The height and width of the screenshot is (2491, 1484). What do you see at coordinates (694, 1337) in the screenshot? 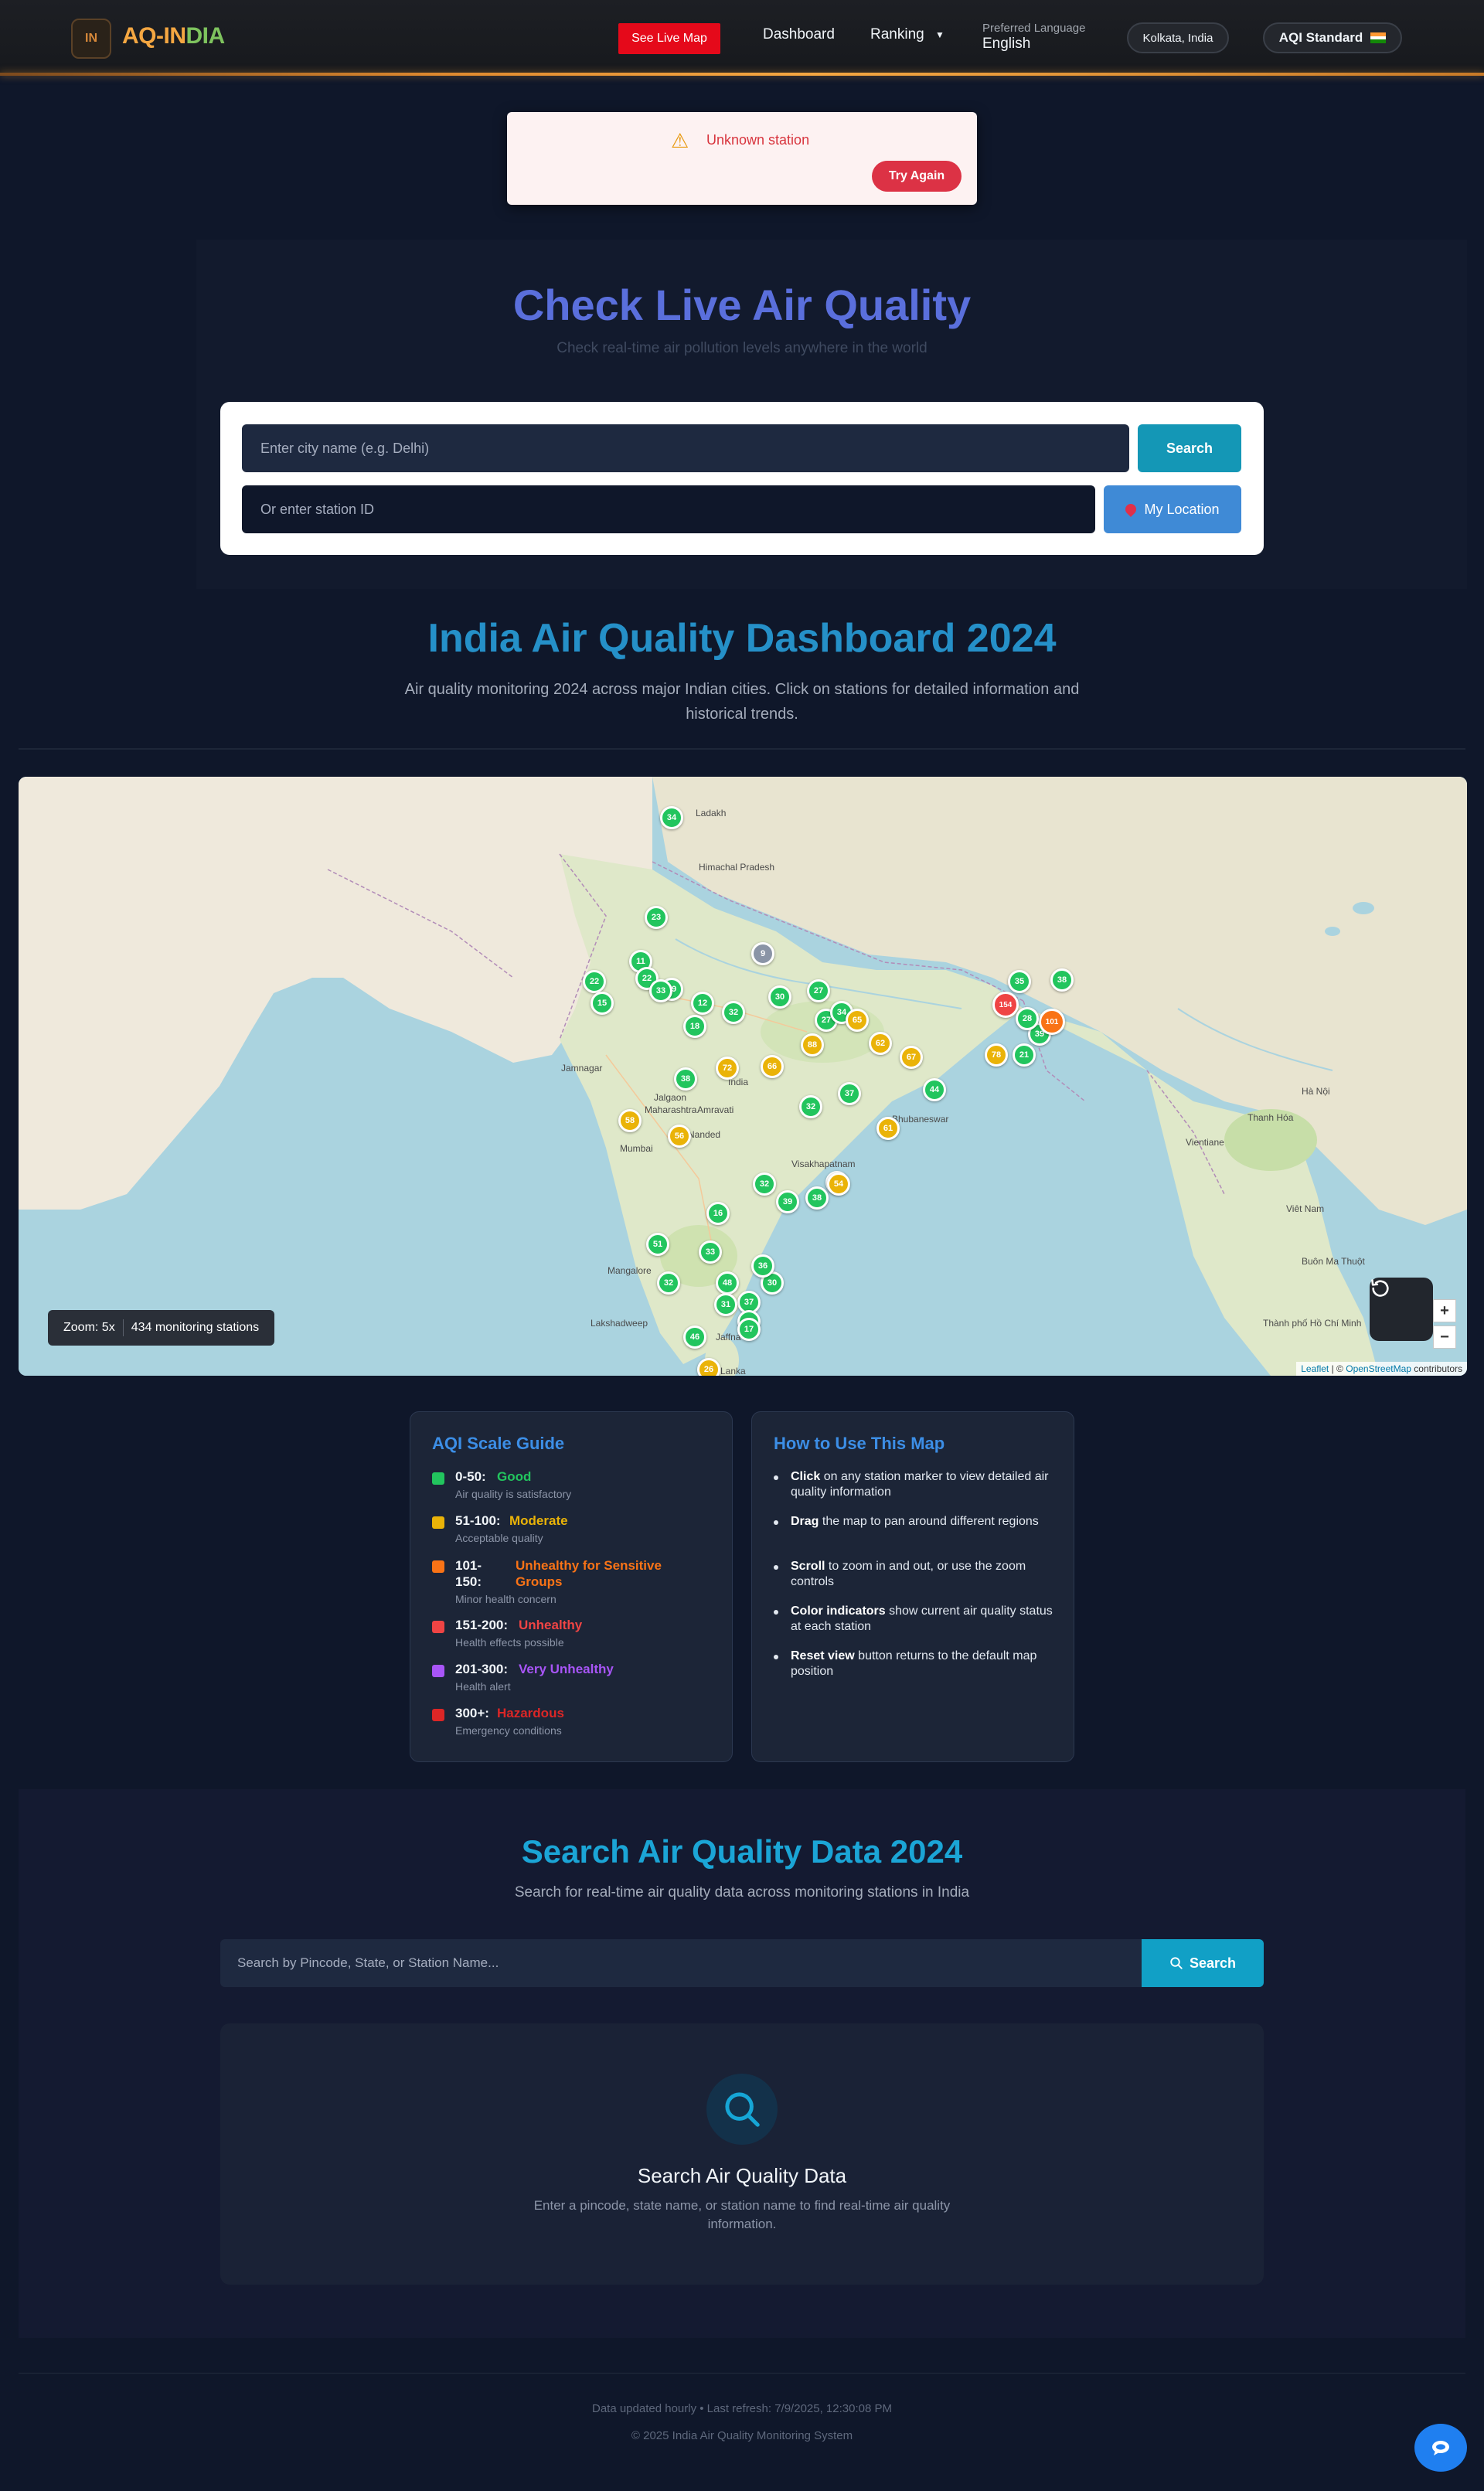
I see `station-marker: 46` at bounding box center [694, 1337].